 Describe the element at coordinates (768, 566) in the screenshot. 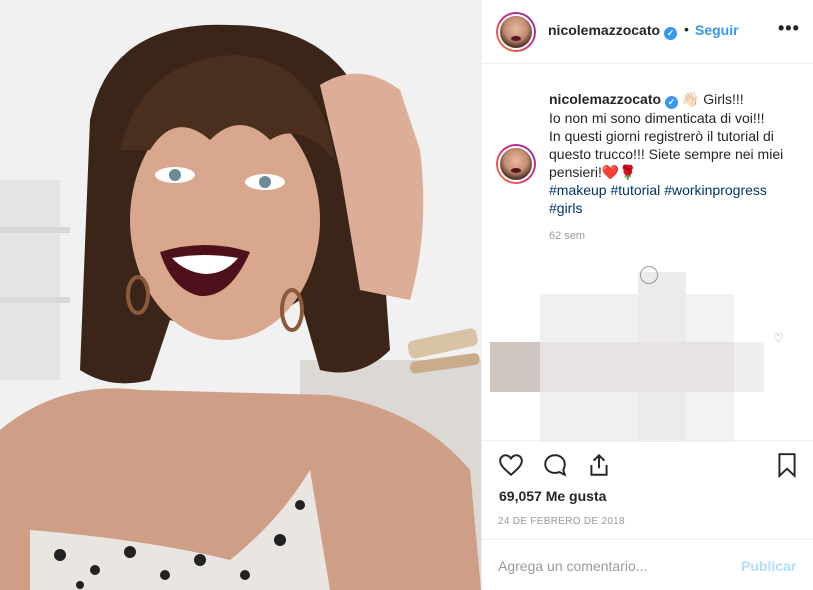

I see `publish-button: Publicar` at that location.